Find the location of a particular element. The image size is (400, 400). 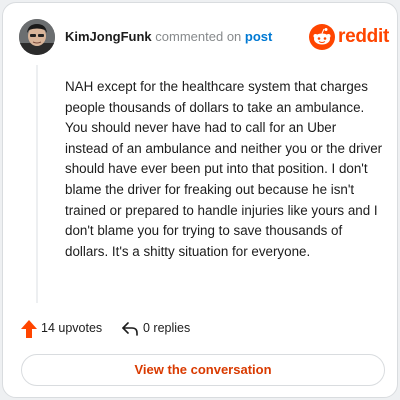

avatar is located at coordinates (37, 37).